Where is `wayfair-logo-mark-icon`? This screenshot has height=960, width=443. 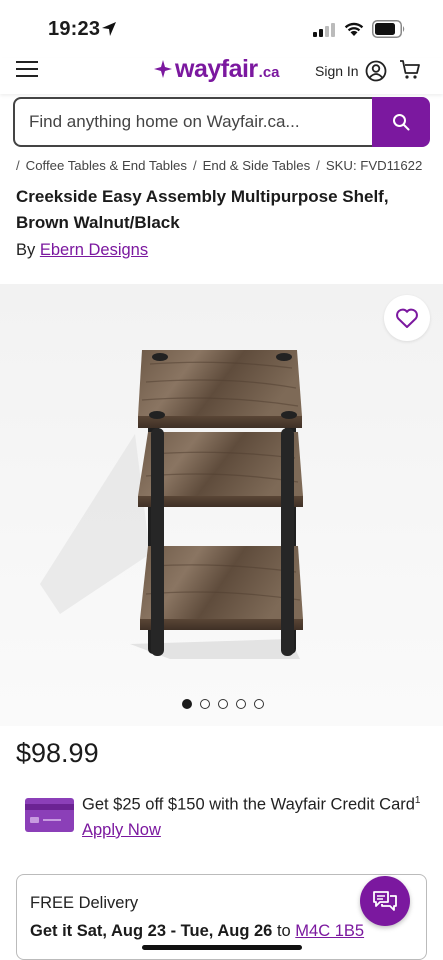
wayfair-logo-mark-icon is located at coordinates (163, 69).